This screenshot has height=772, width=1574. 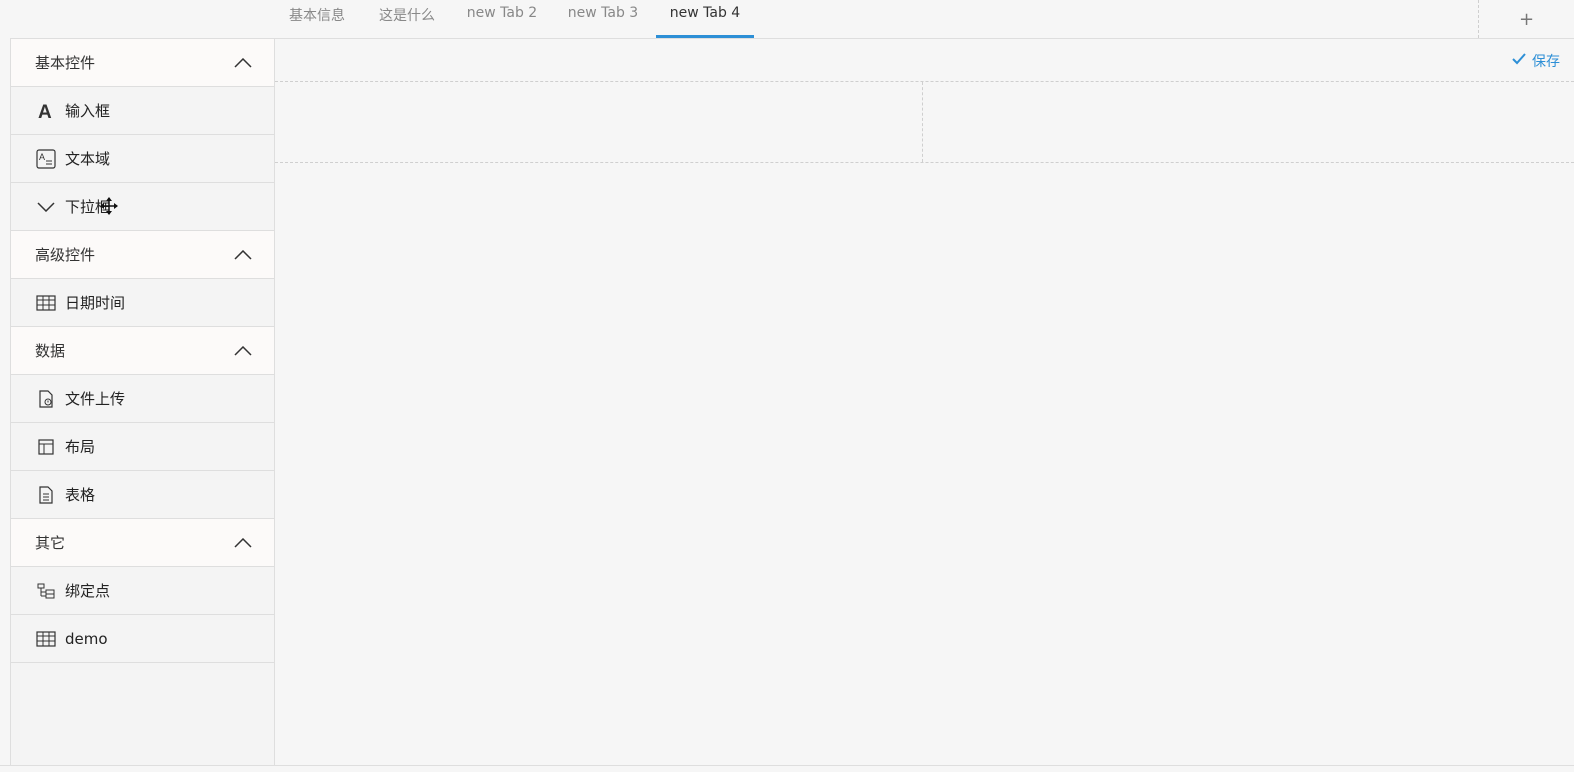 What do you see at coordinates (46, 447) in the screenshot?
I see `layout-icon` at bounding box center [46, 447].